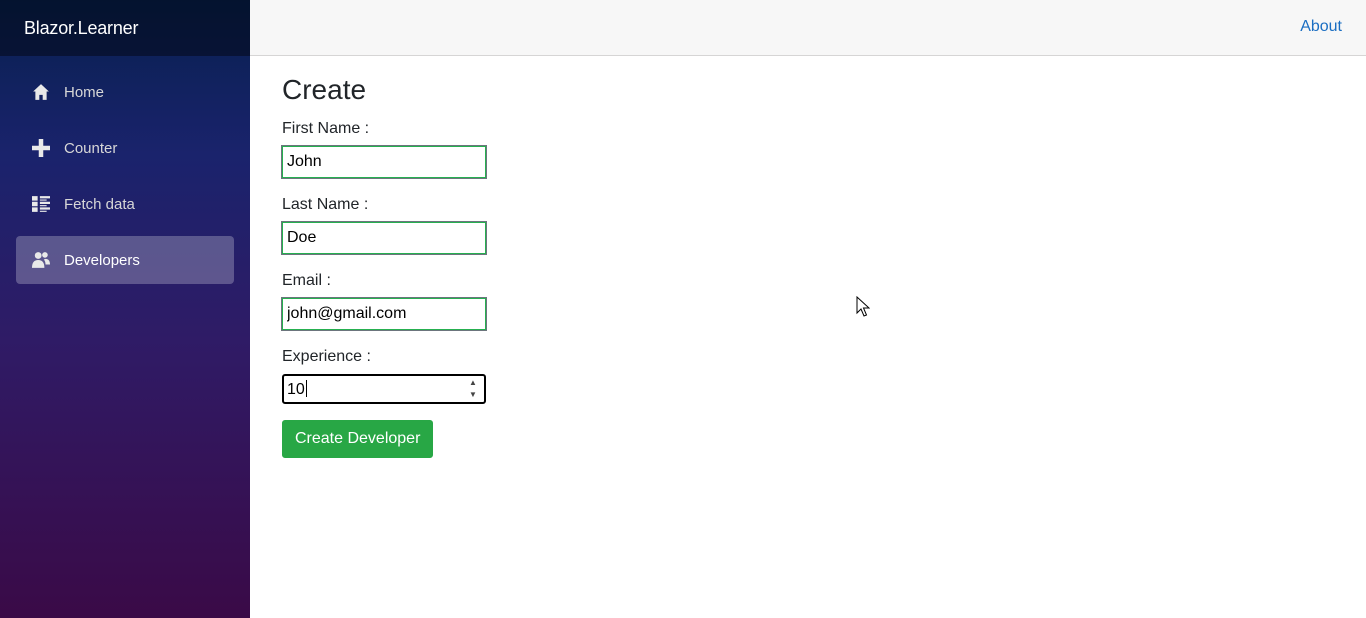 The image size is (1366, 618). Describe the element at coordinates (1321, 27) in the screenshot. I see `about-link: About` at that location.